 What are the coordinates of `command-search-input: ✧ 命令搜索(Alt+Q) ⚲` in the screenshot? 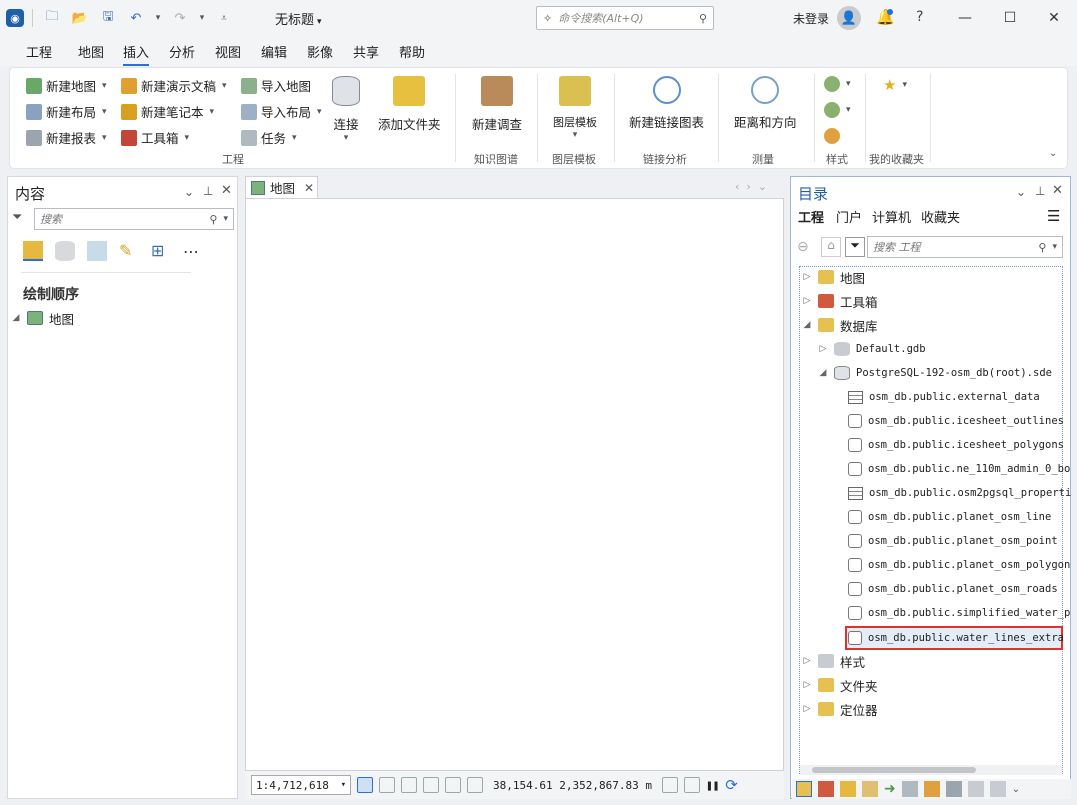 It's located at (625, 18).